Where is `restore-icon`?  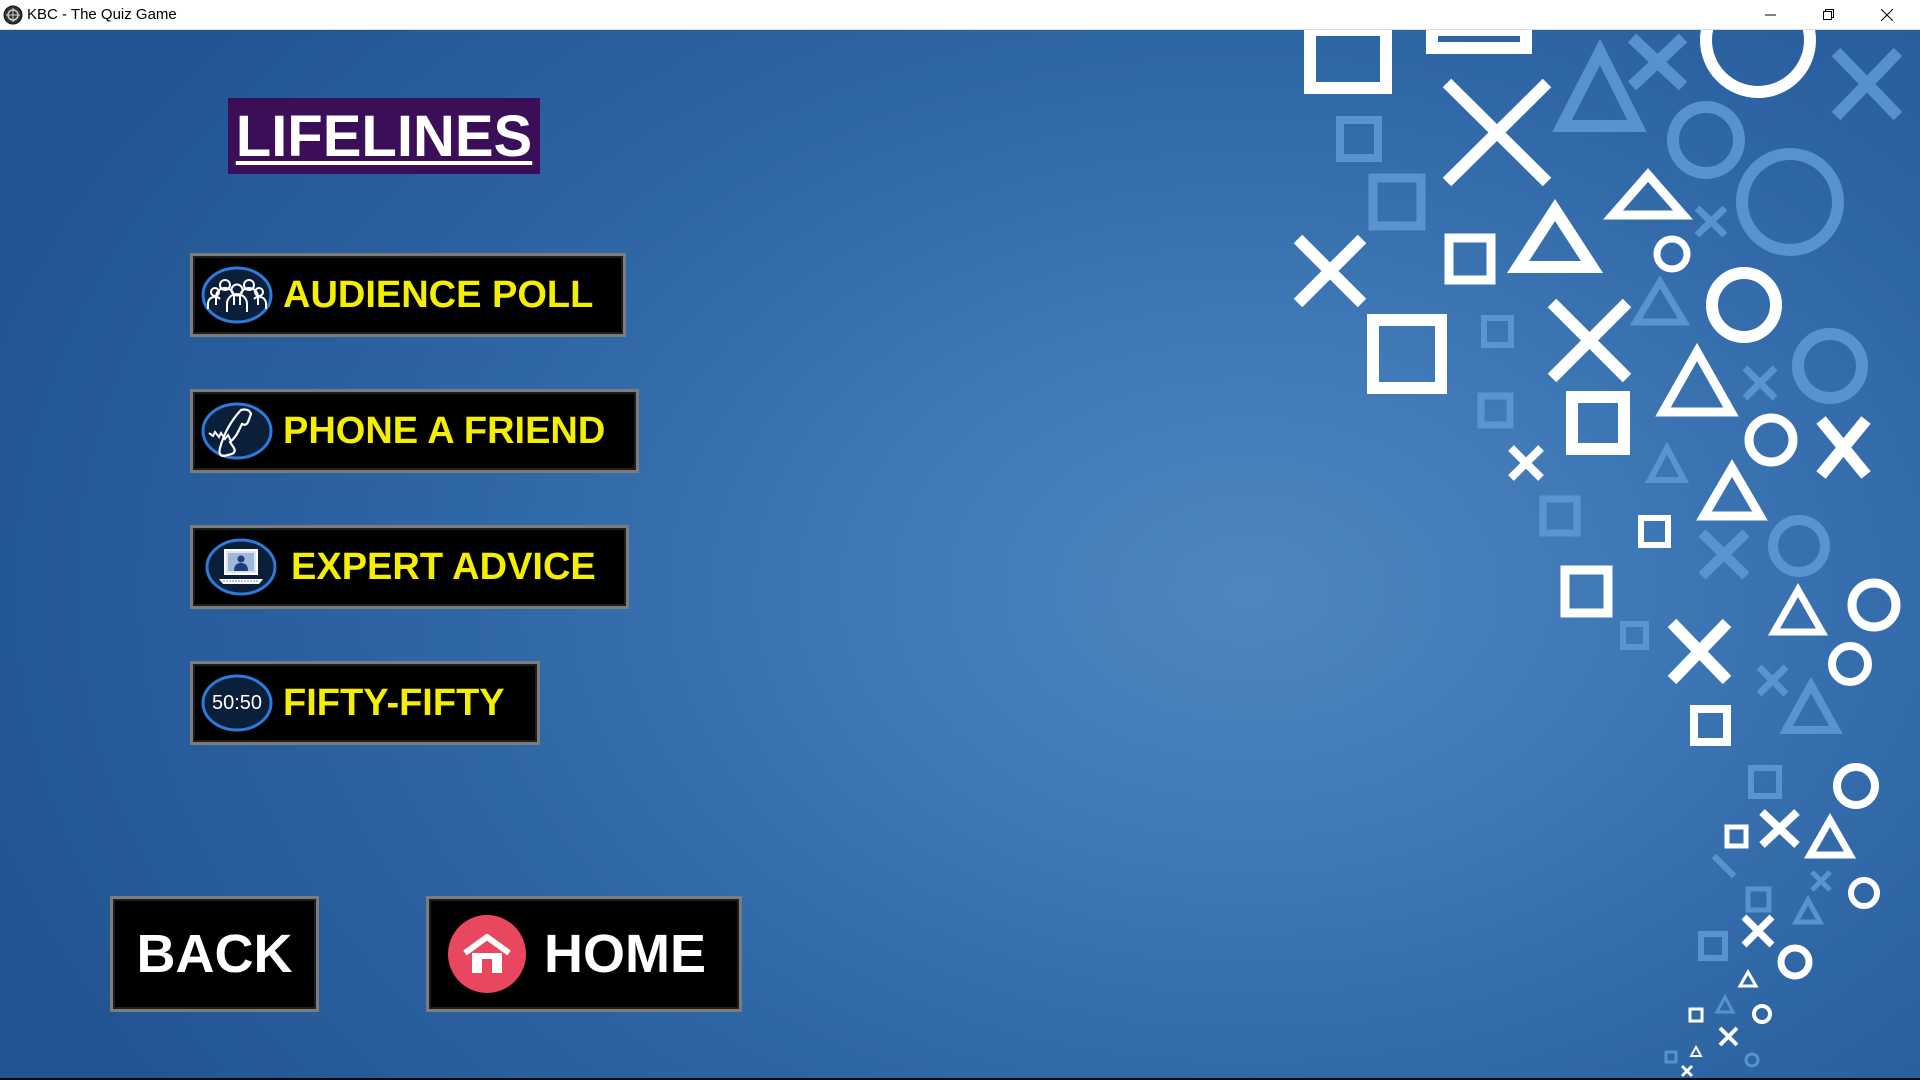
restore-icon is located at coordinates (1828, 14).